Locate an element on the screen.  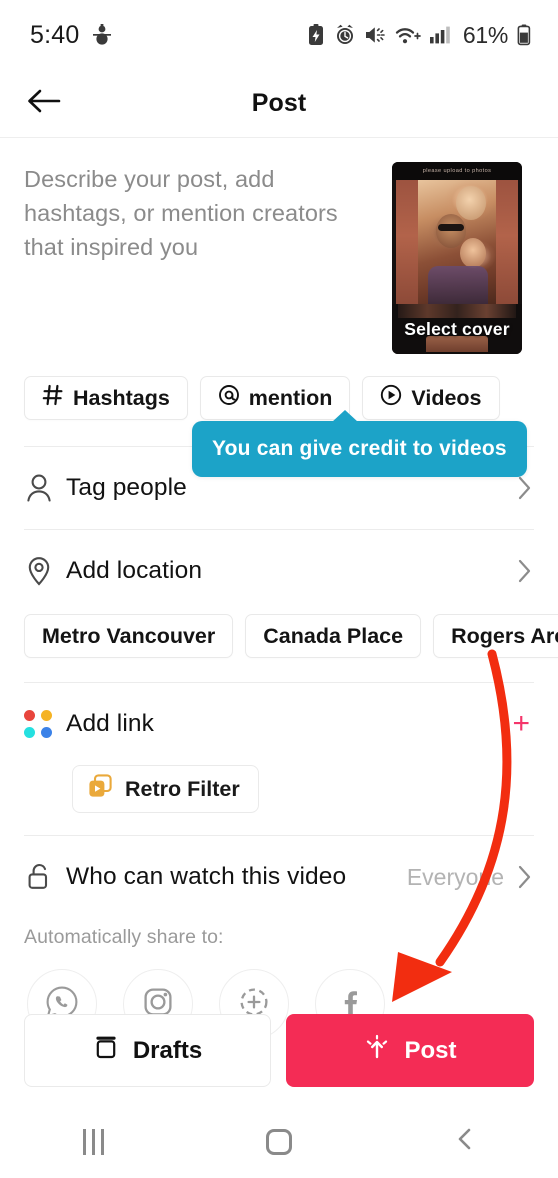
android-nav-bar is located at coordinates (279, 1141).